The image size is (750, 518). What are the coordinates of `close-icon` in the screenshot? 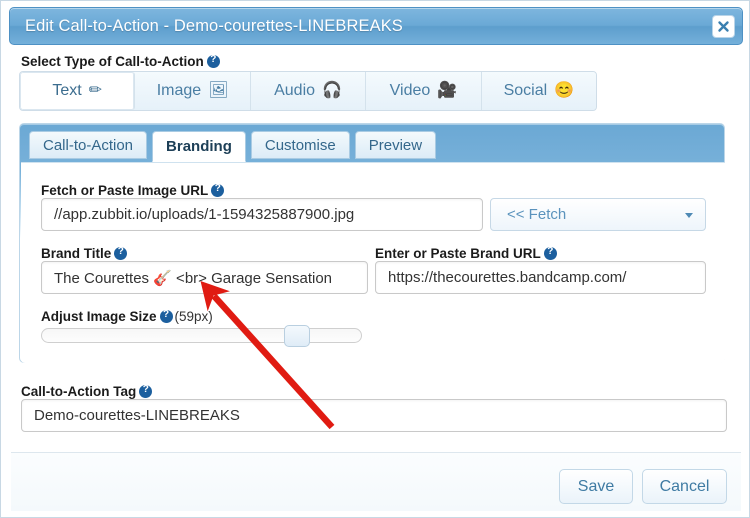 It's located at (723, 26).